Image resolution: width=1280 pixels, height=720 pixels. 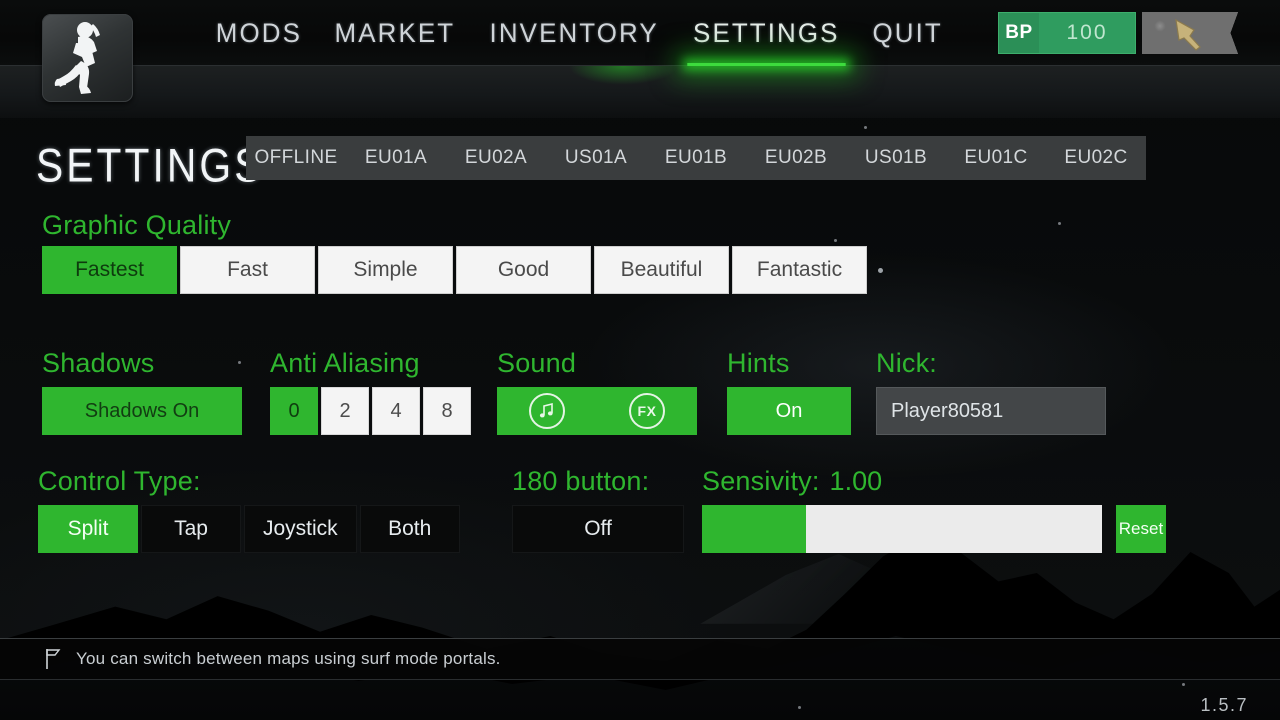 I want to click on game-logo, so click(x=87, y=58).